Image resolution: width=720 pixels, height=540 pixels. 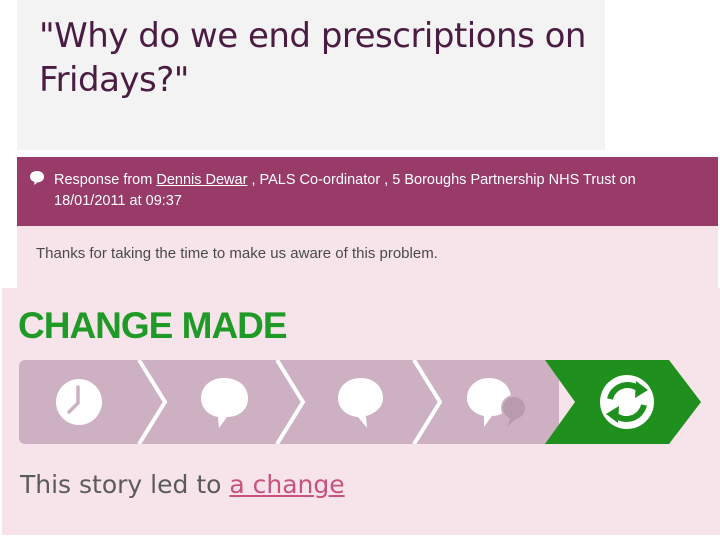 What do you see at coordinates (105, 180) in the screenshot?
I see `response-prefix: Response from` at bounding box center [105, 180].